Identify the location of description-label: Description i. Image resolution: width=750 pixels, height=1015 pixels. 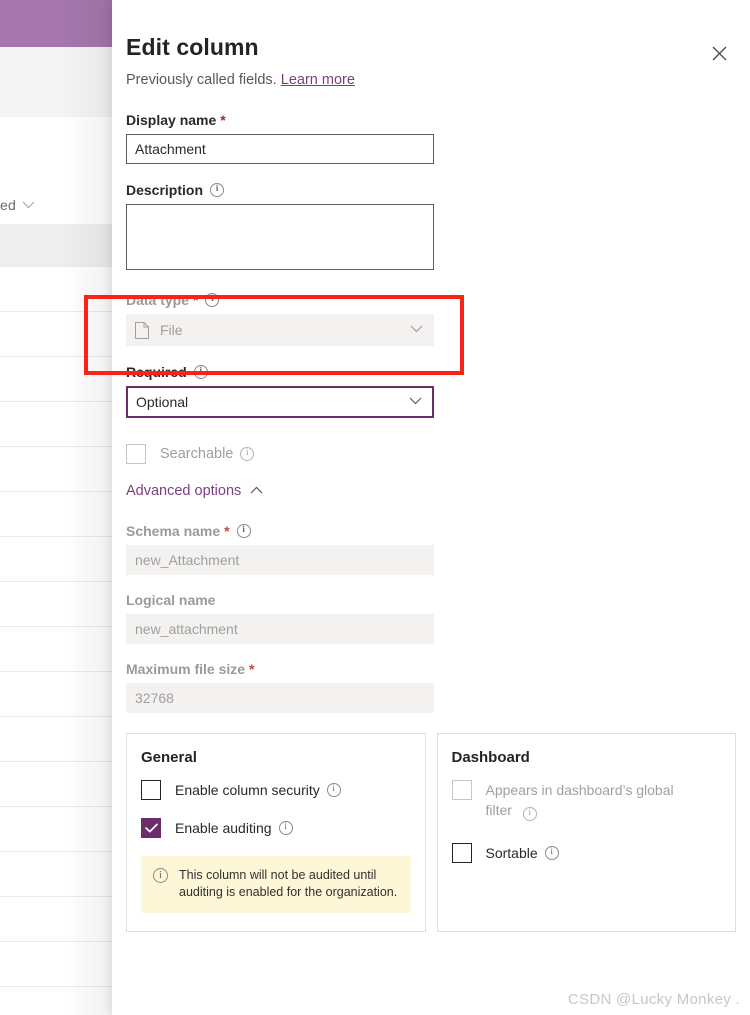
(431, 190).